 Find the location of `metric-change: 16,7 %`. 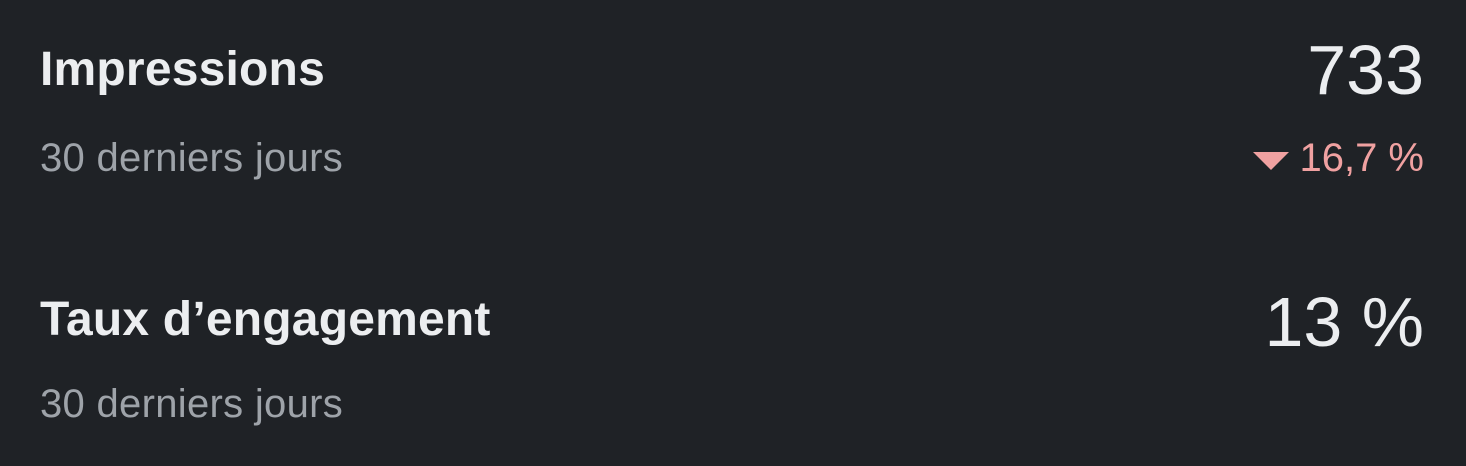

metric-change: 16,7 % is located at coordinates (1338, 158).